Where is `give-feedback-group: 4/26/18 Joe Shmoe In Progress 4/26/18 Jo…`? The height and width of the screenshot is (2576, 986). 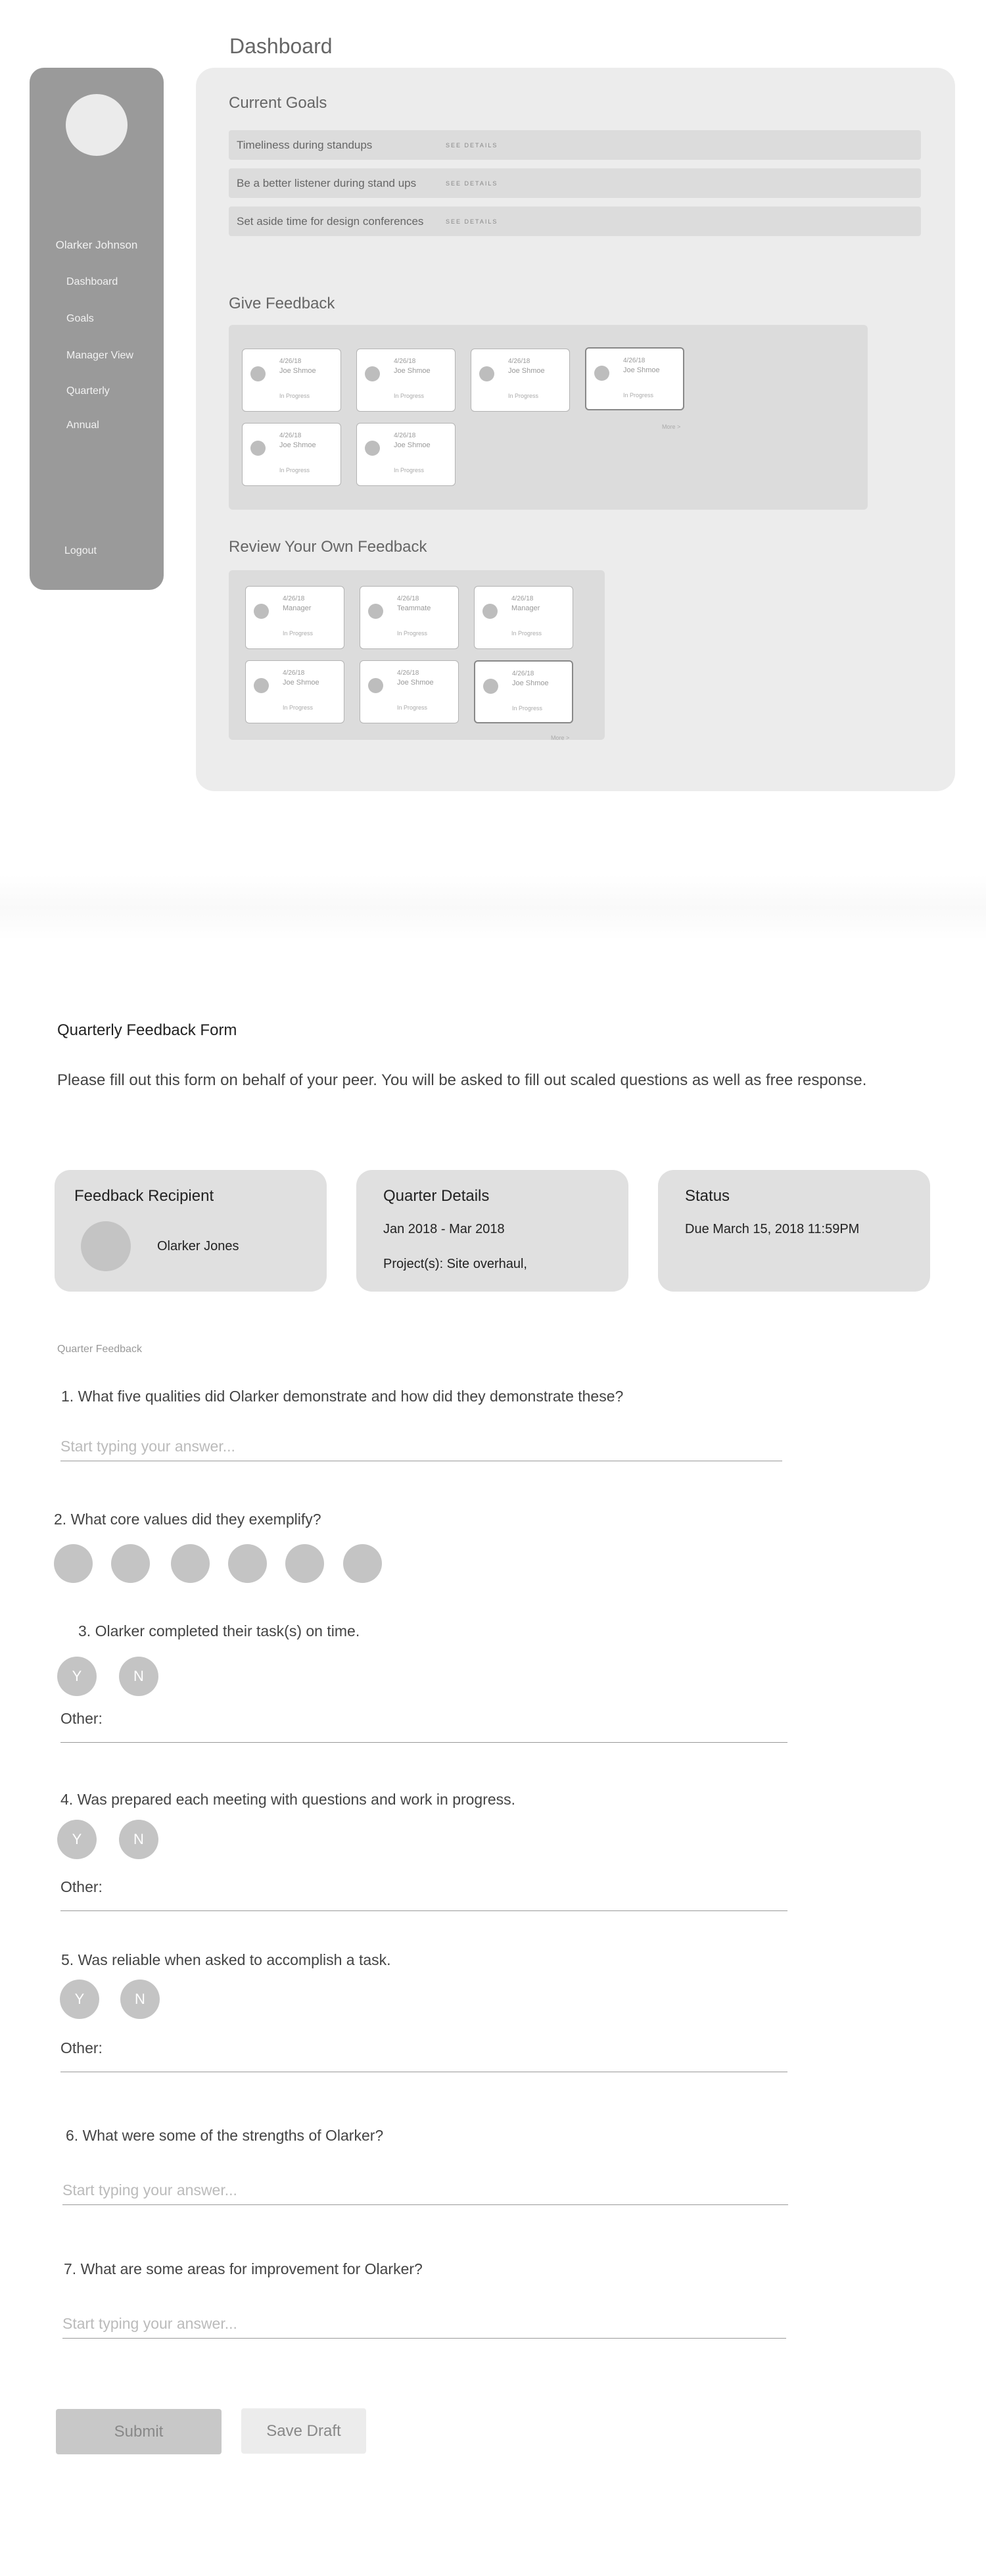 give-feedback-group: 4/26/18 Joe Shmoe In Progress 4/26/18 Jo… is located at coordinates (548, 417).